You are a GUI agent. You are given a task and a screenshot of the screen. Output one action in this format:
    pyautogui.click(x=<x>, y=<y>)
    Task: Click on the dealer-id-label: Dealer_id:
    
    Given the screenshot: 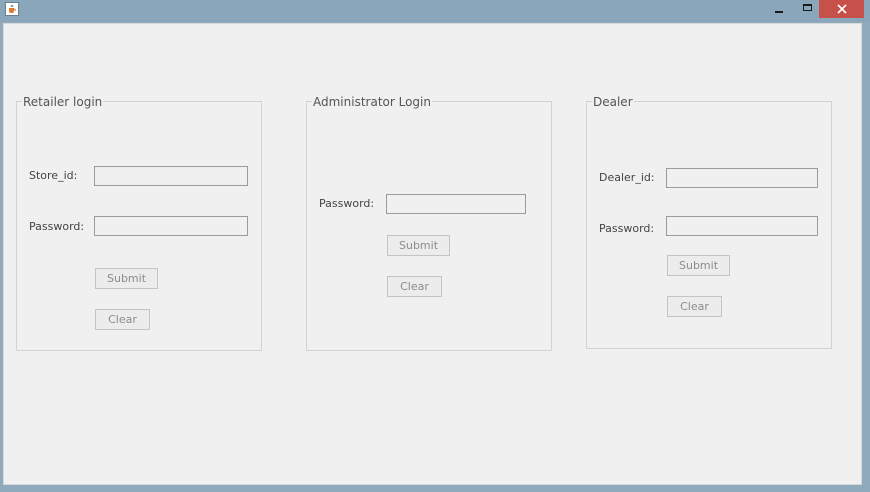 What is the action you would take?
    pyautogui.click(x=627, y=177)
    